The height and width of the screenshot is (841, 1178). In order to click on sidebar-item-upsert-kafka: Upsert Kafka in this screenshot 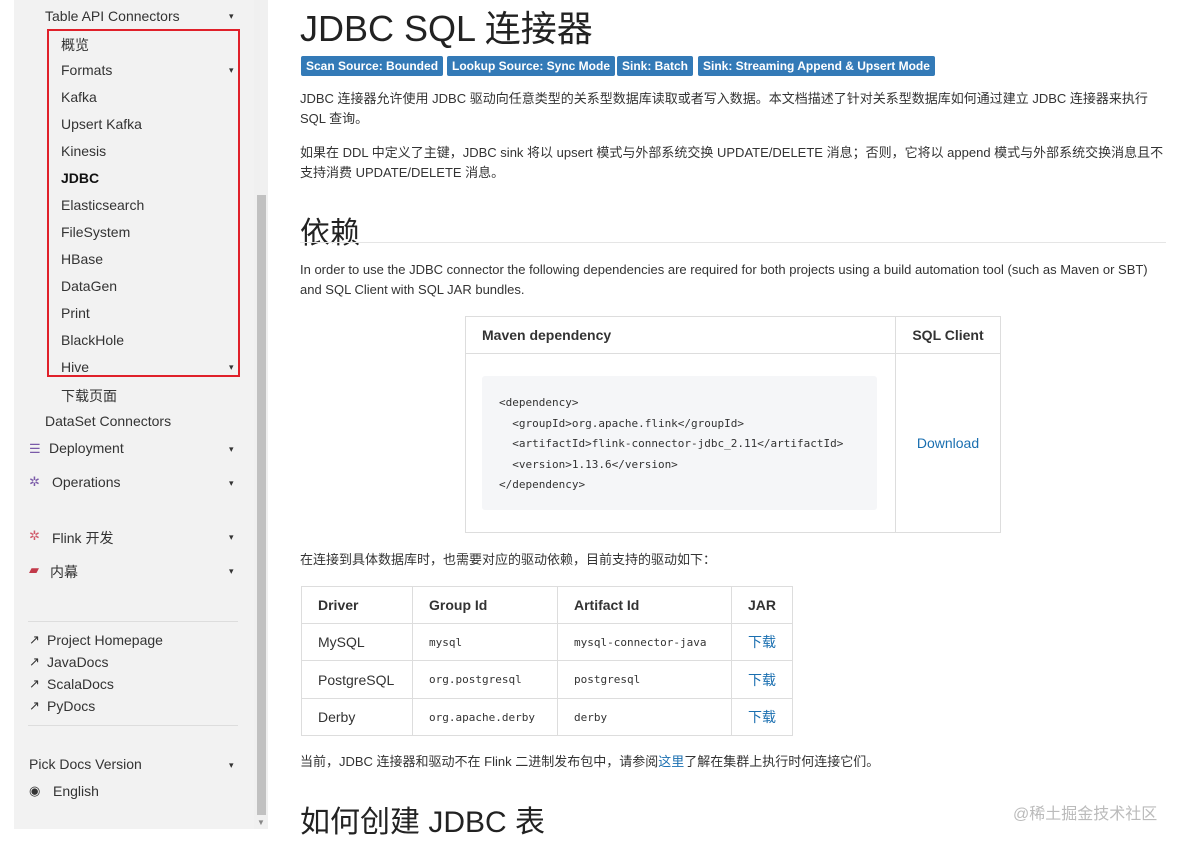, I will do `click(101, 124)`.